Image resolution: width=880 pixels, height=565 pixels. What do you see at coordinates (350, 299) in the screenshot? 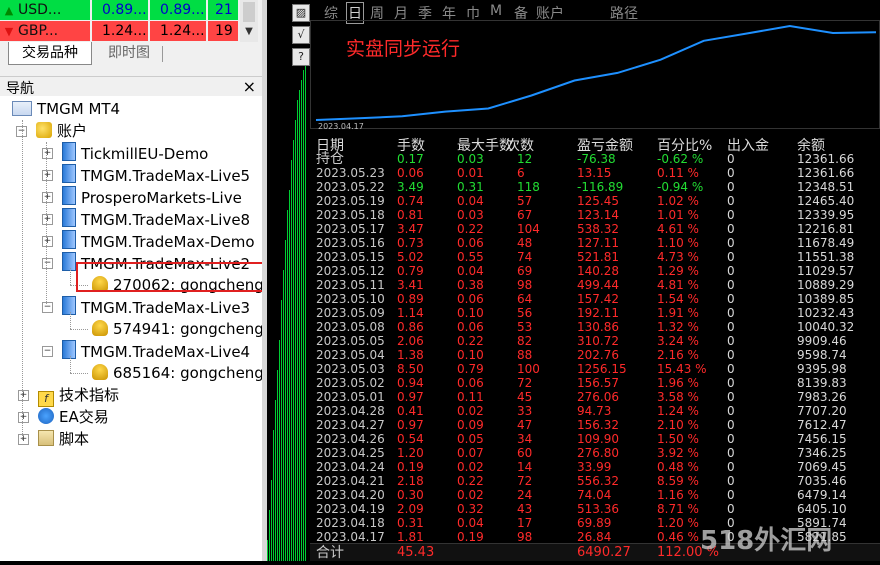
I see `cell-date: 2023.05.10` at bounding box center [350, 299].